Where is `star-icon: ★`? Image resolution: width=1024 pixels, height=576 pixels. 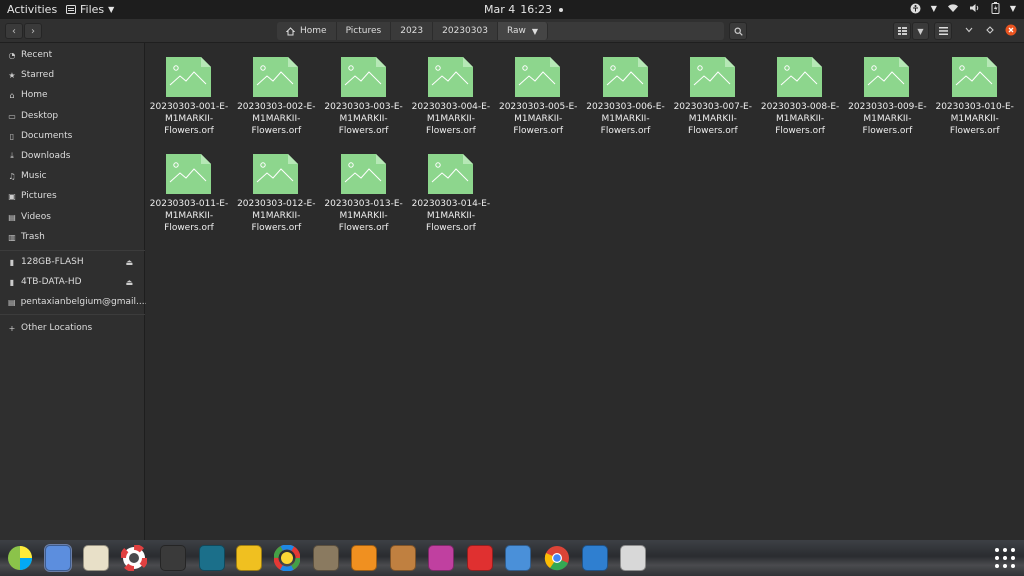
star-icon: ★ is located at coordinates (12, 75).